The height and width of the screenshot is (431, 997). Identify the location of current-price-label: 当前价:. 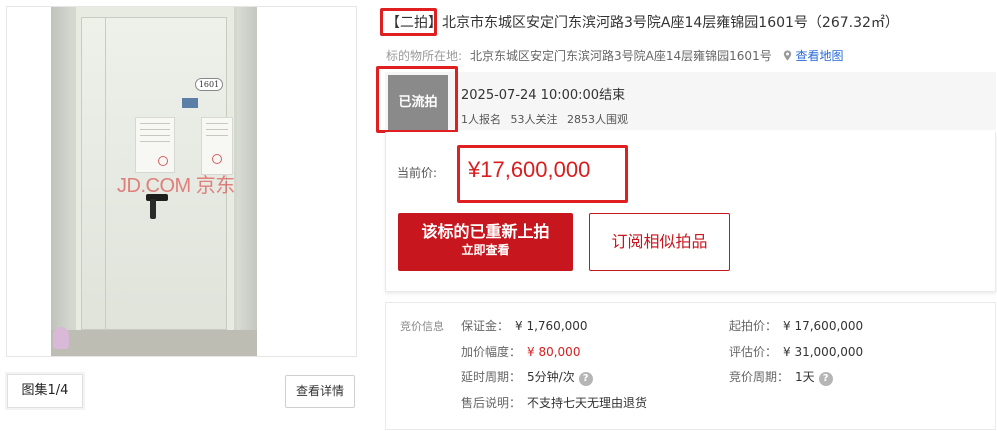
(417, 173).